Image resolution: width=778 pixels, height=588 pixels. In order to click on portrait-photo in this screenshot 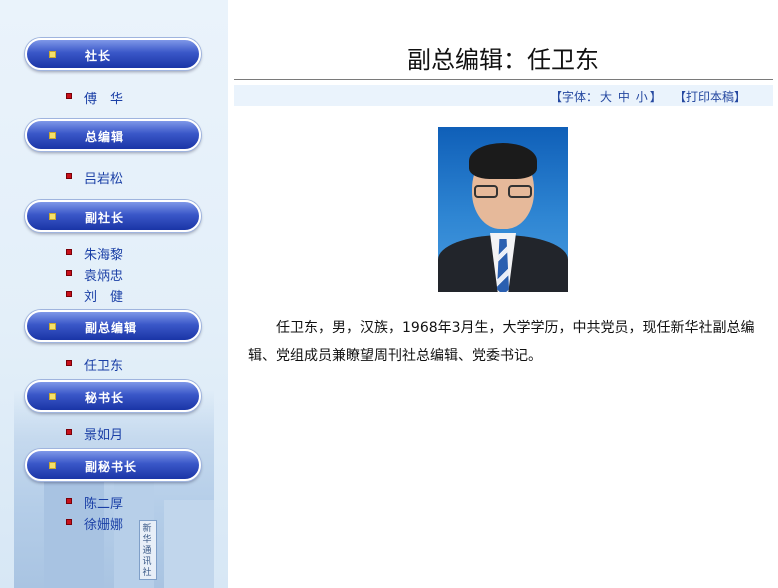, I will do `click(503, 209)`.